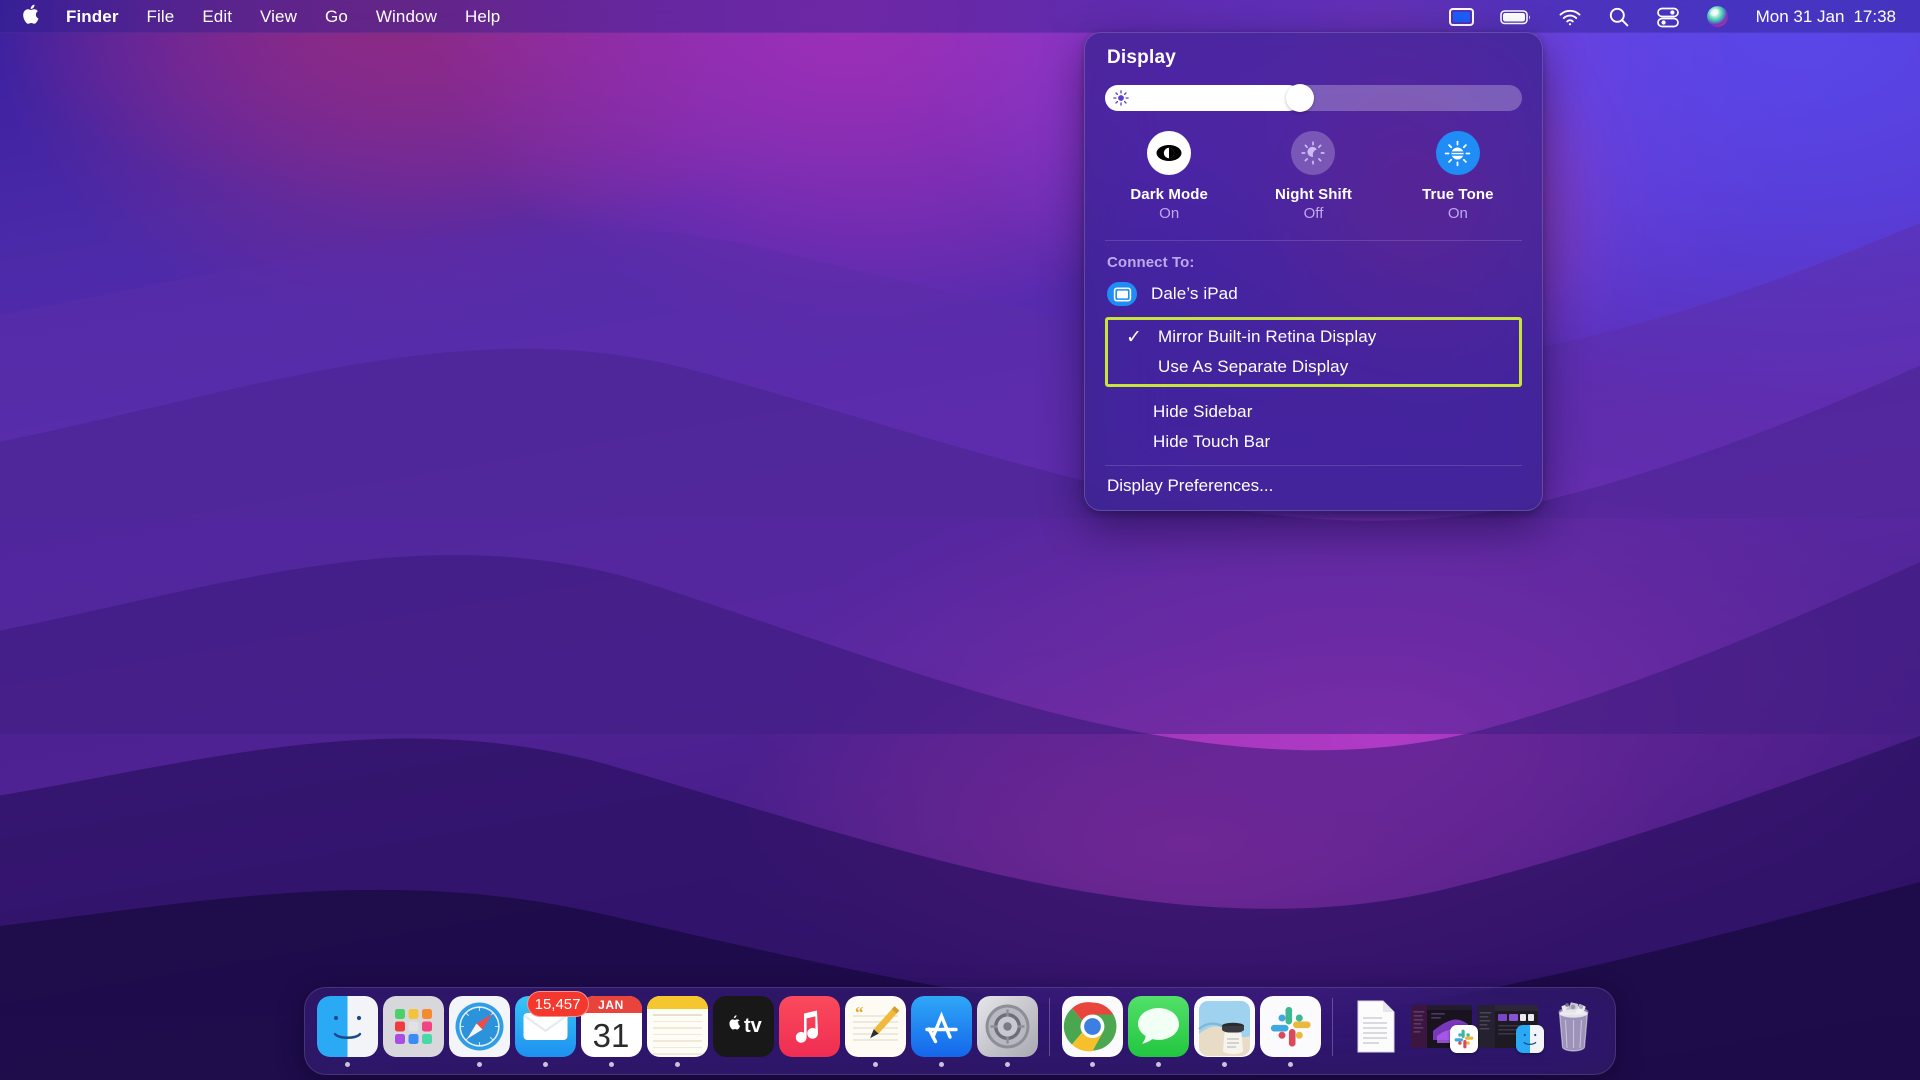 Image resolution: width=1920 pixels, height=1080 pixels. What do you see at coordinates (875, 1026) in the screenshot?
I see `textedit-icon: “` at bounding box center [875, 1026].